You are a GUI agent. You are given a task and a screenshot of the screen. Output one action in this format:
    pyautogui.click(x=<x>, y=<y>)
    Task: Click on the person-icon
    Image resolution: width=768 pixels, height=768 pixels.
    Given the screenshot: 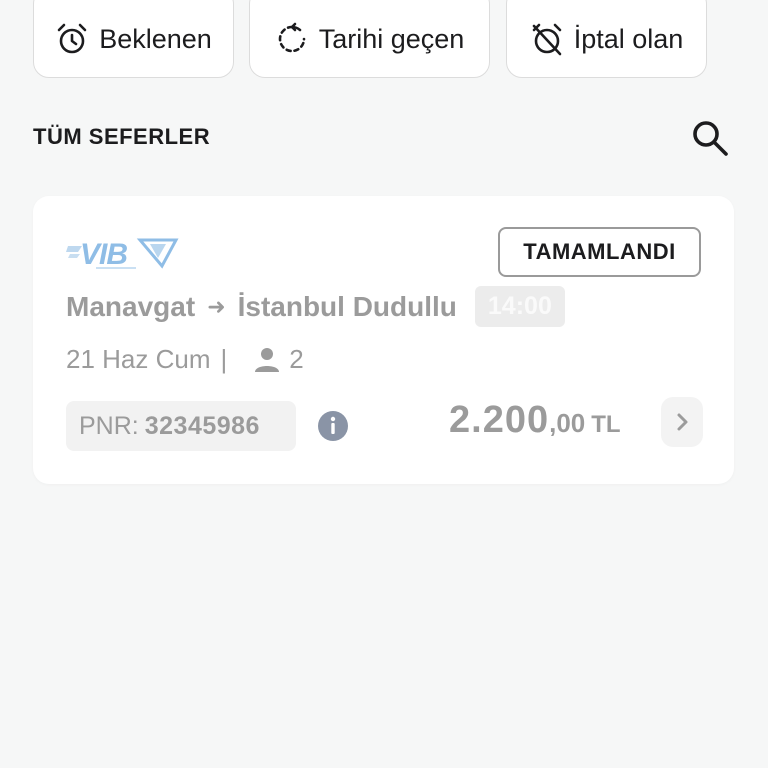 What is the action you would take?
    pyautogui.click(x=267, y=359)
    